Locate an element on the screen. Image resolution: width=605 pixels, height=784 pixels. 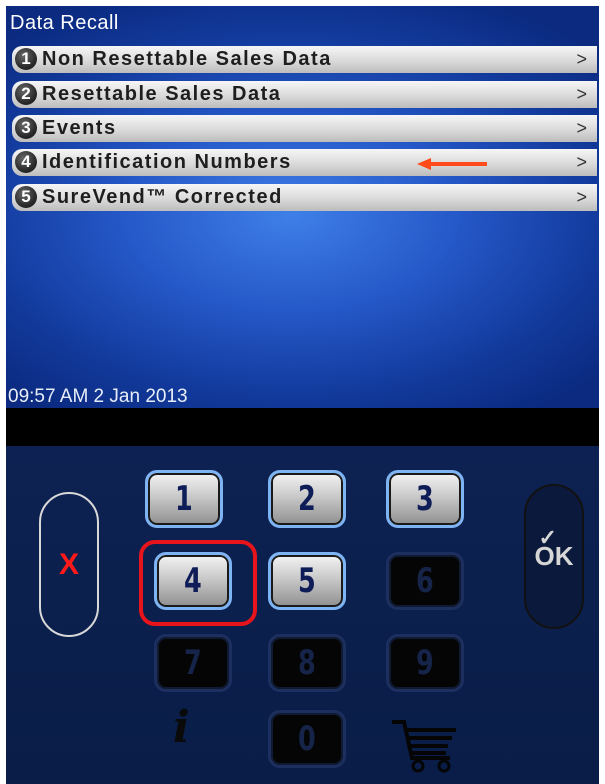
menu-item-non-resettable-sales-data: 1 Non Resettable Sales Data > is located at coordinates (304, 59).